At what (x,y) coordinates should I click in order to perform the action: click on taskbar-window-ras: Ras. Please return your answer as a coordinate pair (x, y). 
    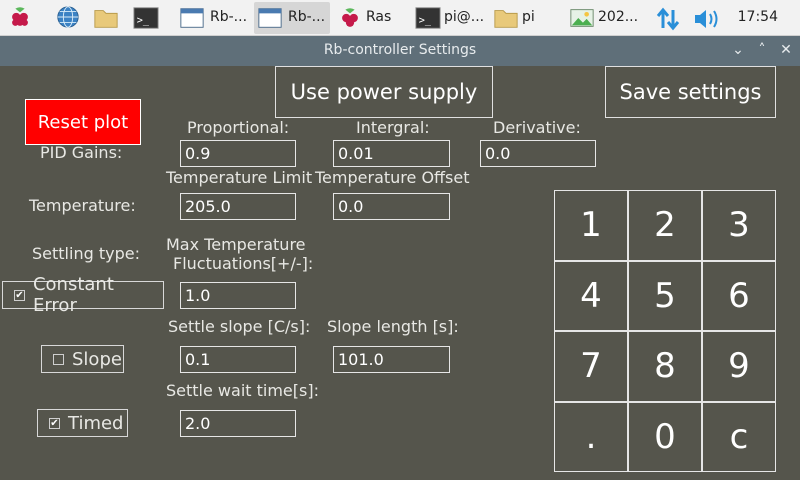
    Looking at the image, I should click on (371, 18).